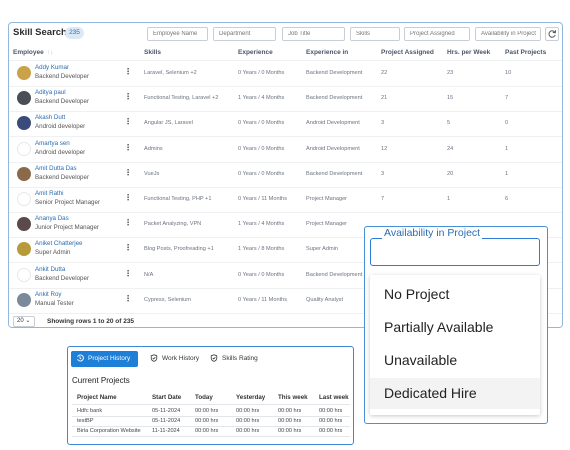 This screenshot has width=570, height=450. What do you see at coordinates (80, 358) in the screenshot?
I see `history-icon` at bounding box center [80, 358].